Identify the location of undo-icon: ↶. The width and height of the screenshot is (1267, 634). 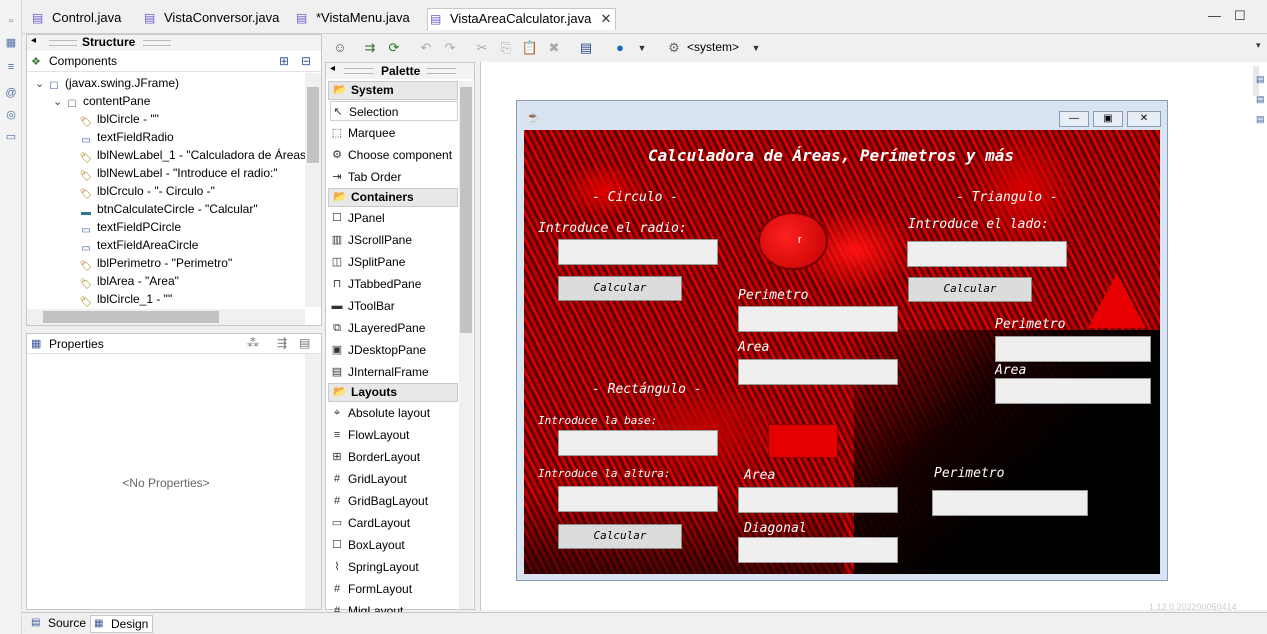
(426, 48).